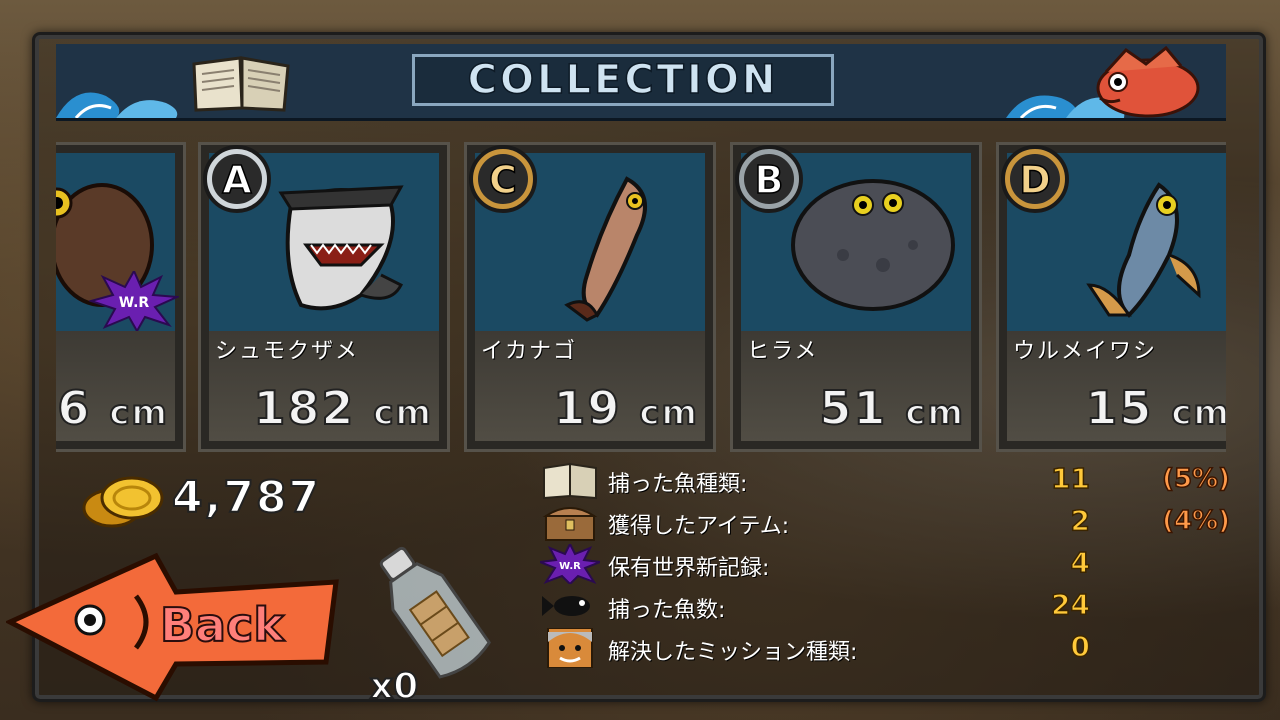 The height and width of the screenshot is (720, 1280). I want to click on red-fish-icon, so click(1148, 81).